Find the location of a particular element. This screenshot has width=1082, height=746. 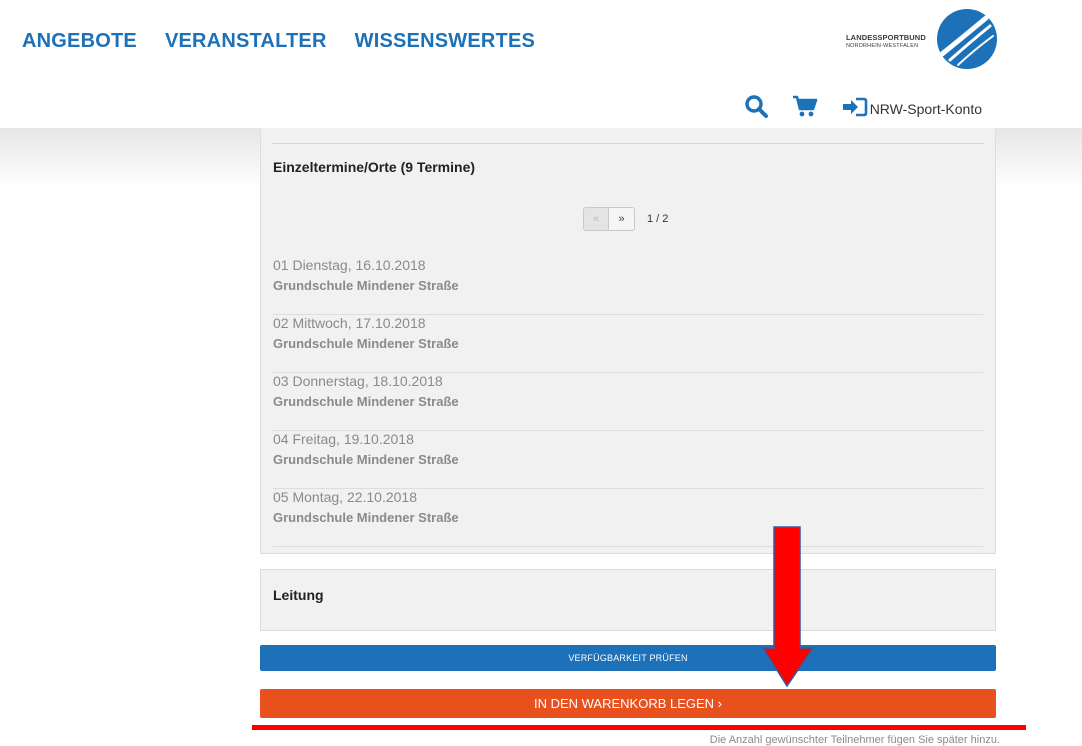

utility-bar: NRW-Sport-Konto is located at coordinates (863, 108).